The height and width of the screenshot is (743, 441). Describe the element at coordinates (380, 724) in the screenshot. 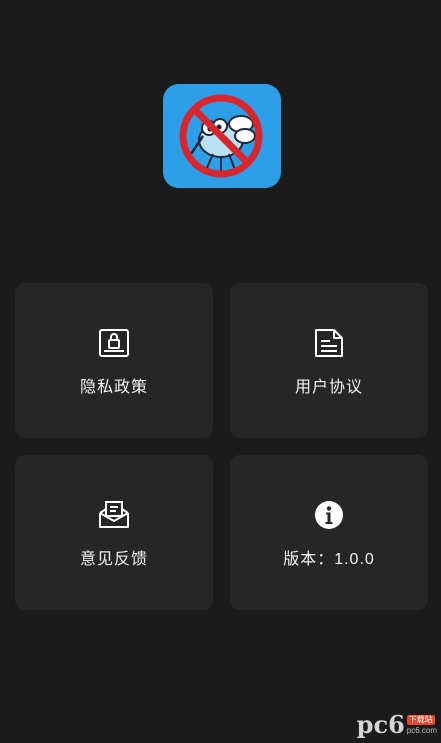

I see `watermark-brand: pc6` at that location.